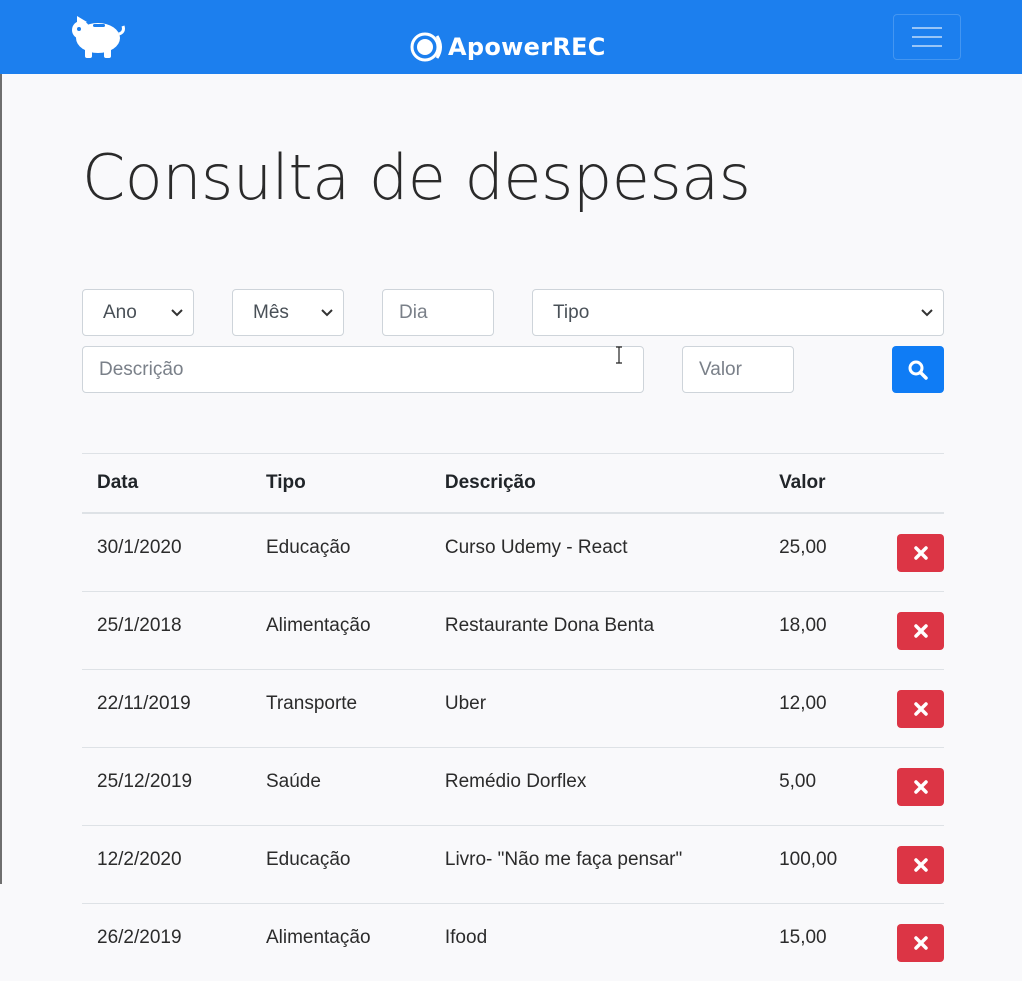  I want to click on table-header-row: Data Tipo Descrição Valor, so click(513, 484).